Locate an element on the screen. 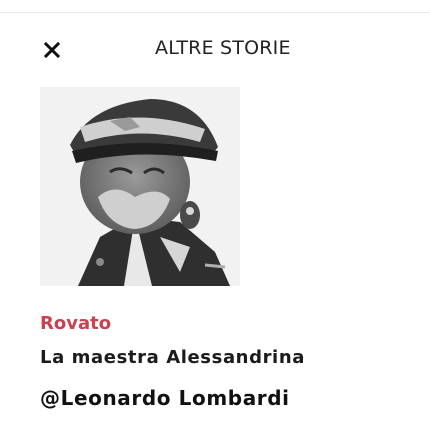 The height and width of the screenshot is (442, 430). close-icon is located at coordinates (52, 50).